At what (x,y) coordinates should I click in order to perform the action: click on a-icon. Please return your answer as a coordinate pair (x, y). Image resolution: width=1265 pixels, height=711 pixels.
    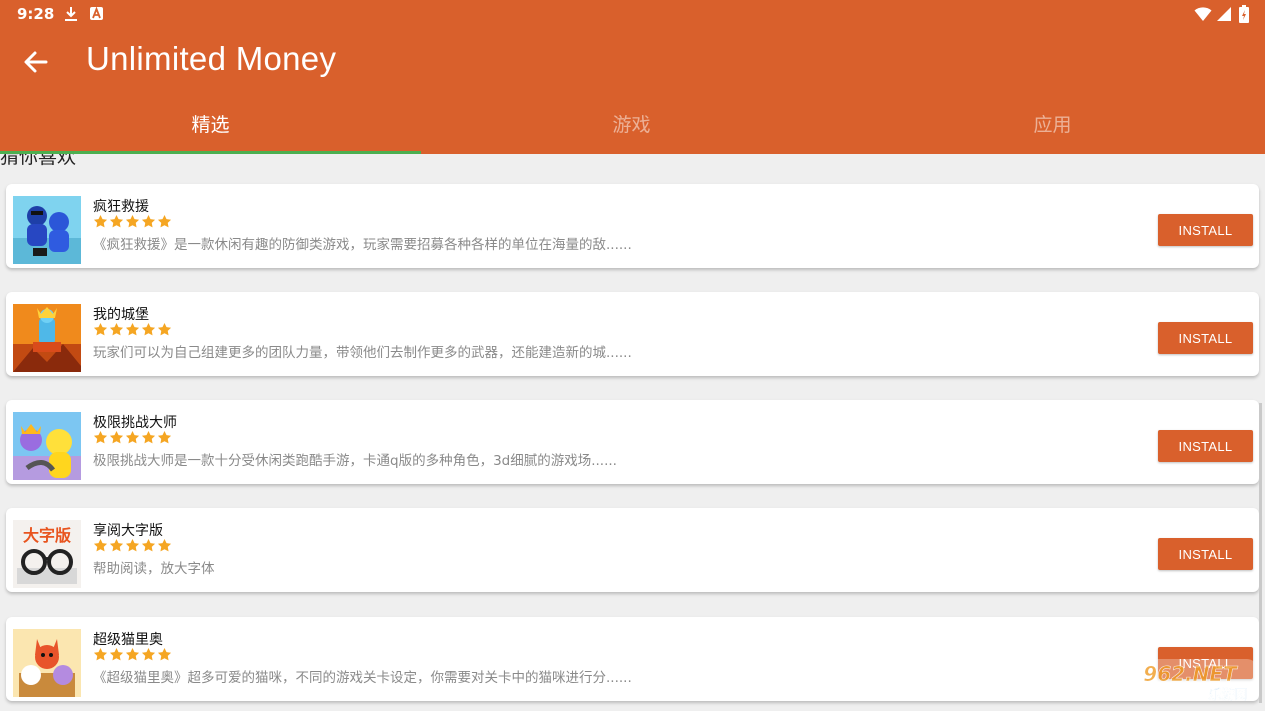
    Looking at the image, I should click on (96, 13).